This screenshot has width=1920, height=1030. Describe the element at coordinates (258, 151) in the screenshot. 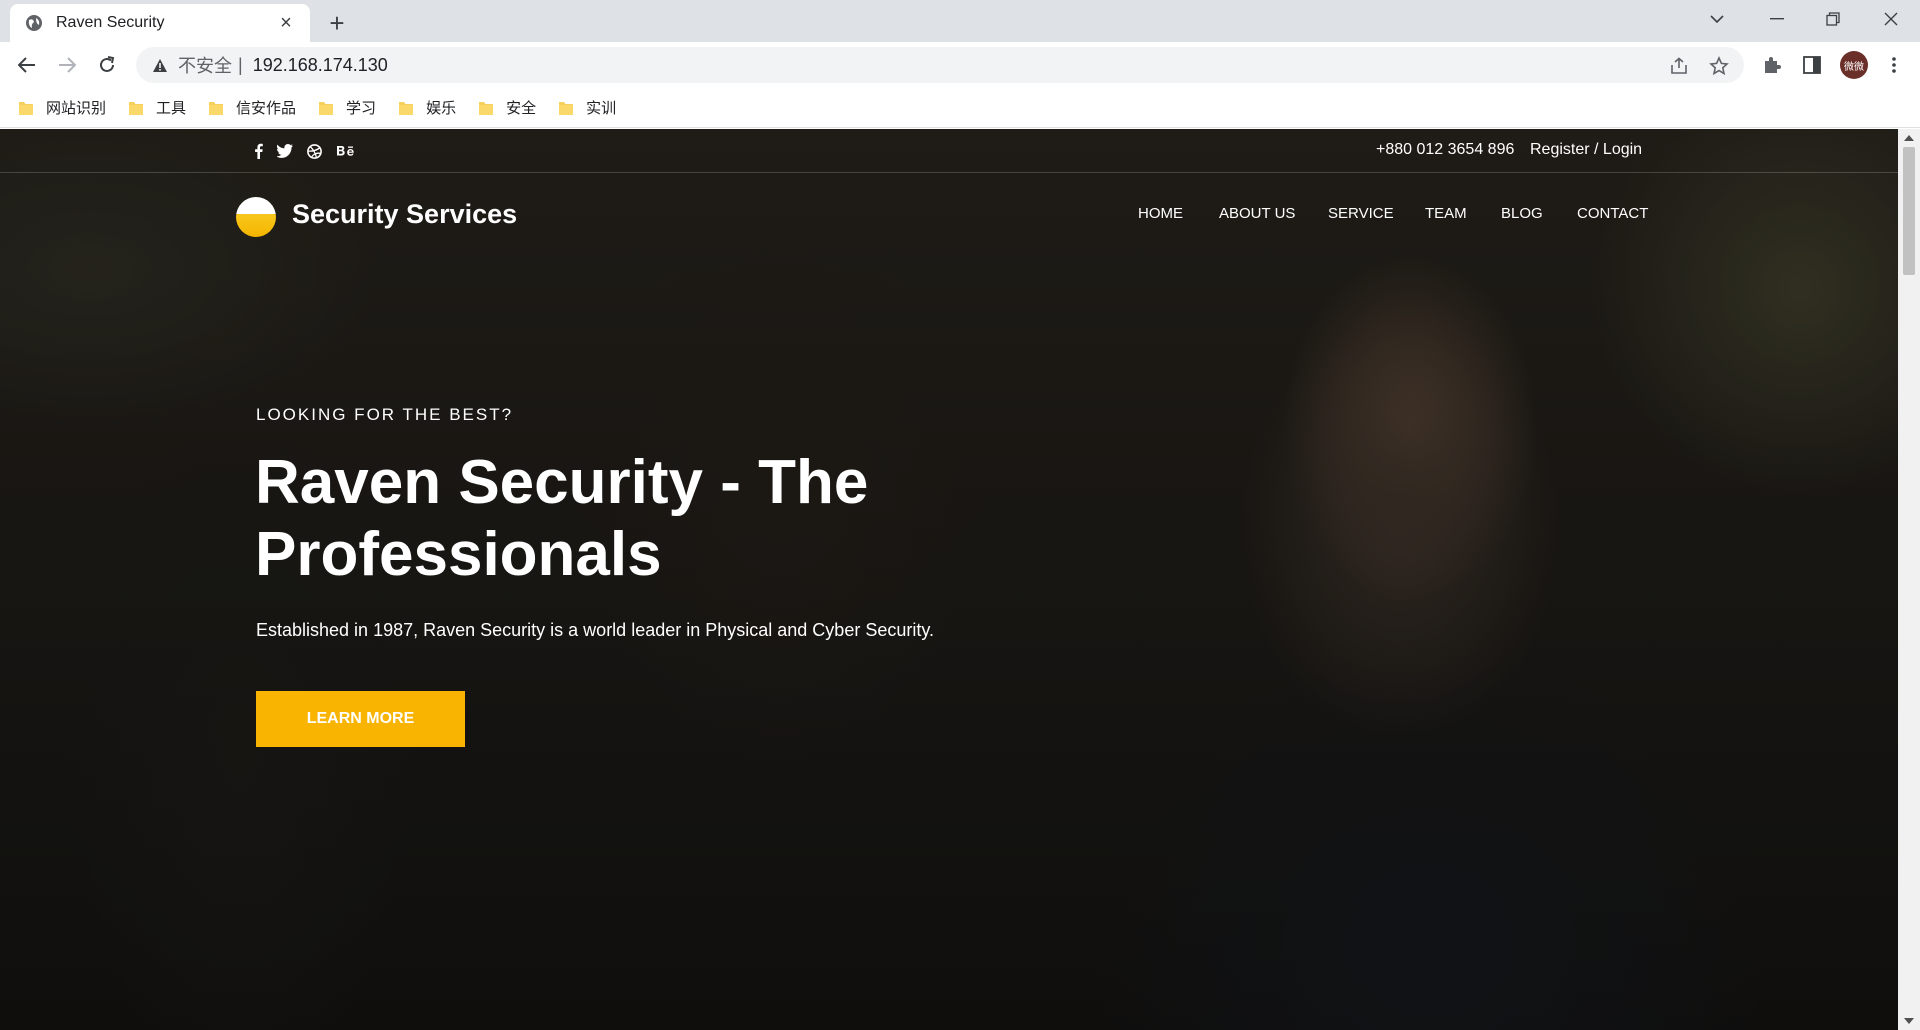

I see `facebook-icon` at that location.